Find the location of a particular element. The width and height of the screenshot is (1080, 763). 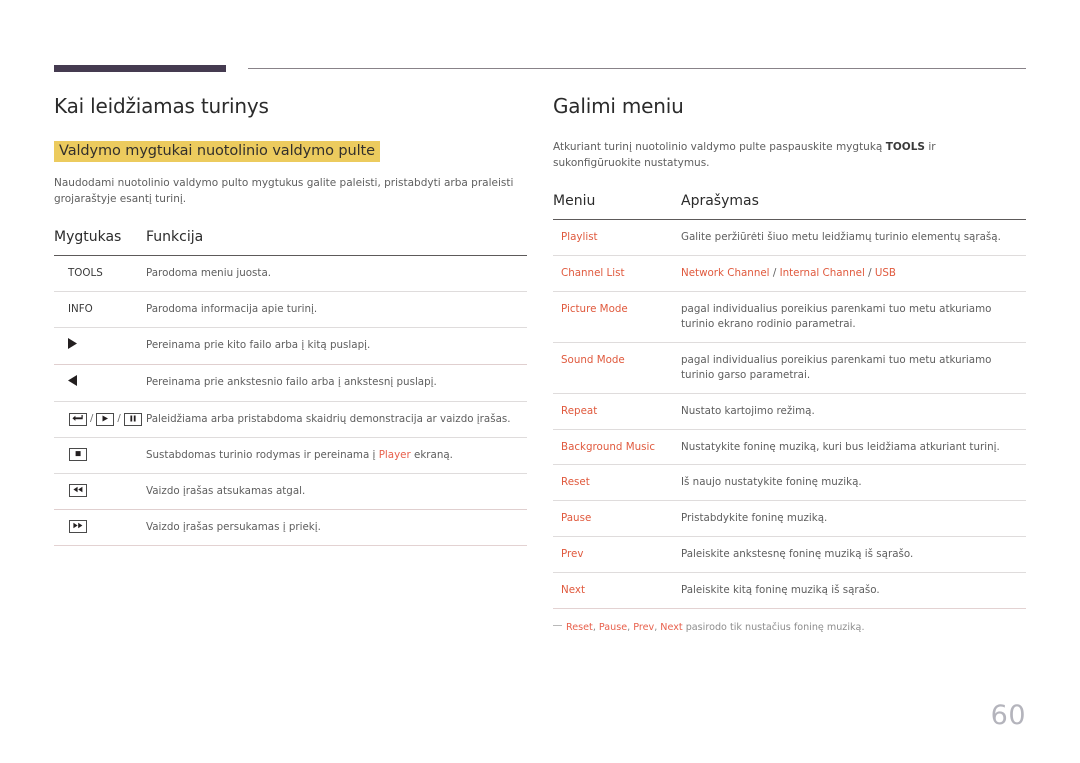

menu-name-cell: Prev is located at coordinates (617, 555).